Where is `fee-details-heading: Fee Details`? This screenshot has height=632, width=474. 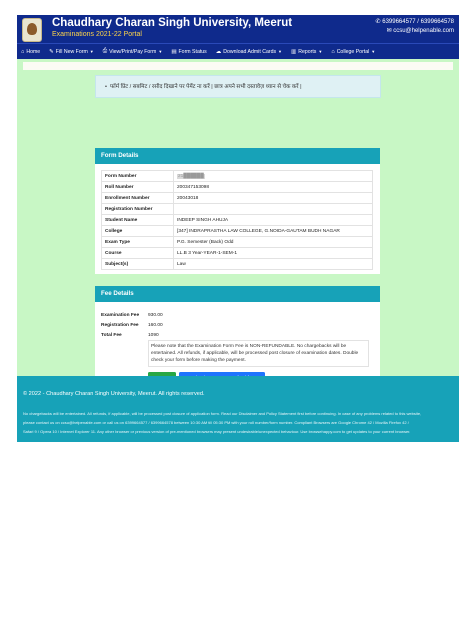 fee-details-heading: Fee Details is located at coordinates (237, 294).